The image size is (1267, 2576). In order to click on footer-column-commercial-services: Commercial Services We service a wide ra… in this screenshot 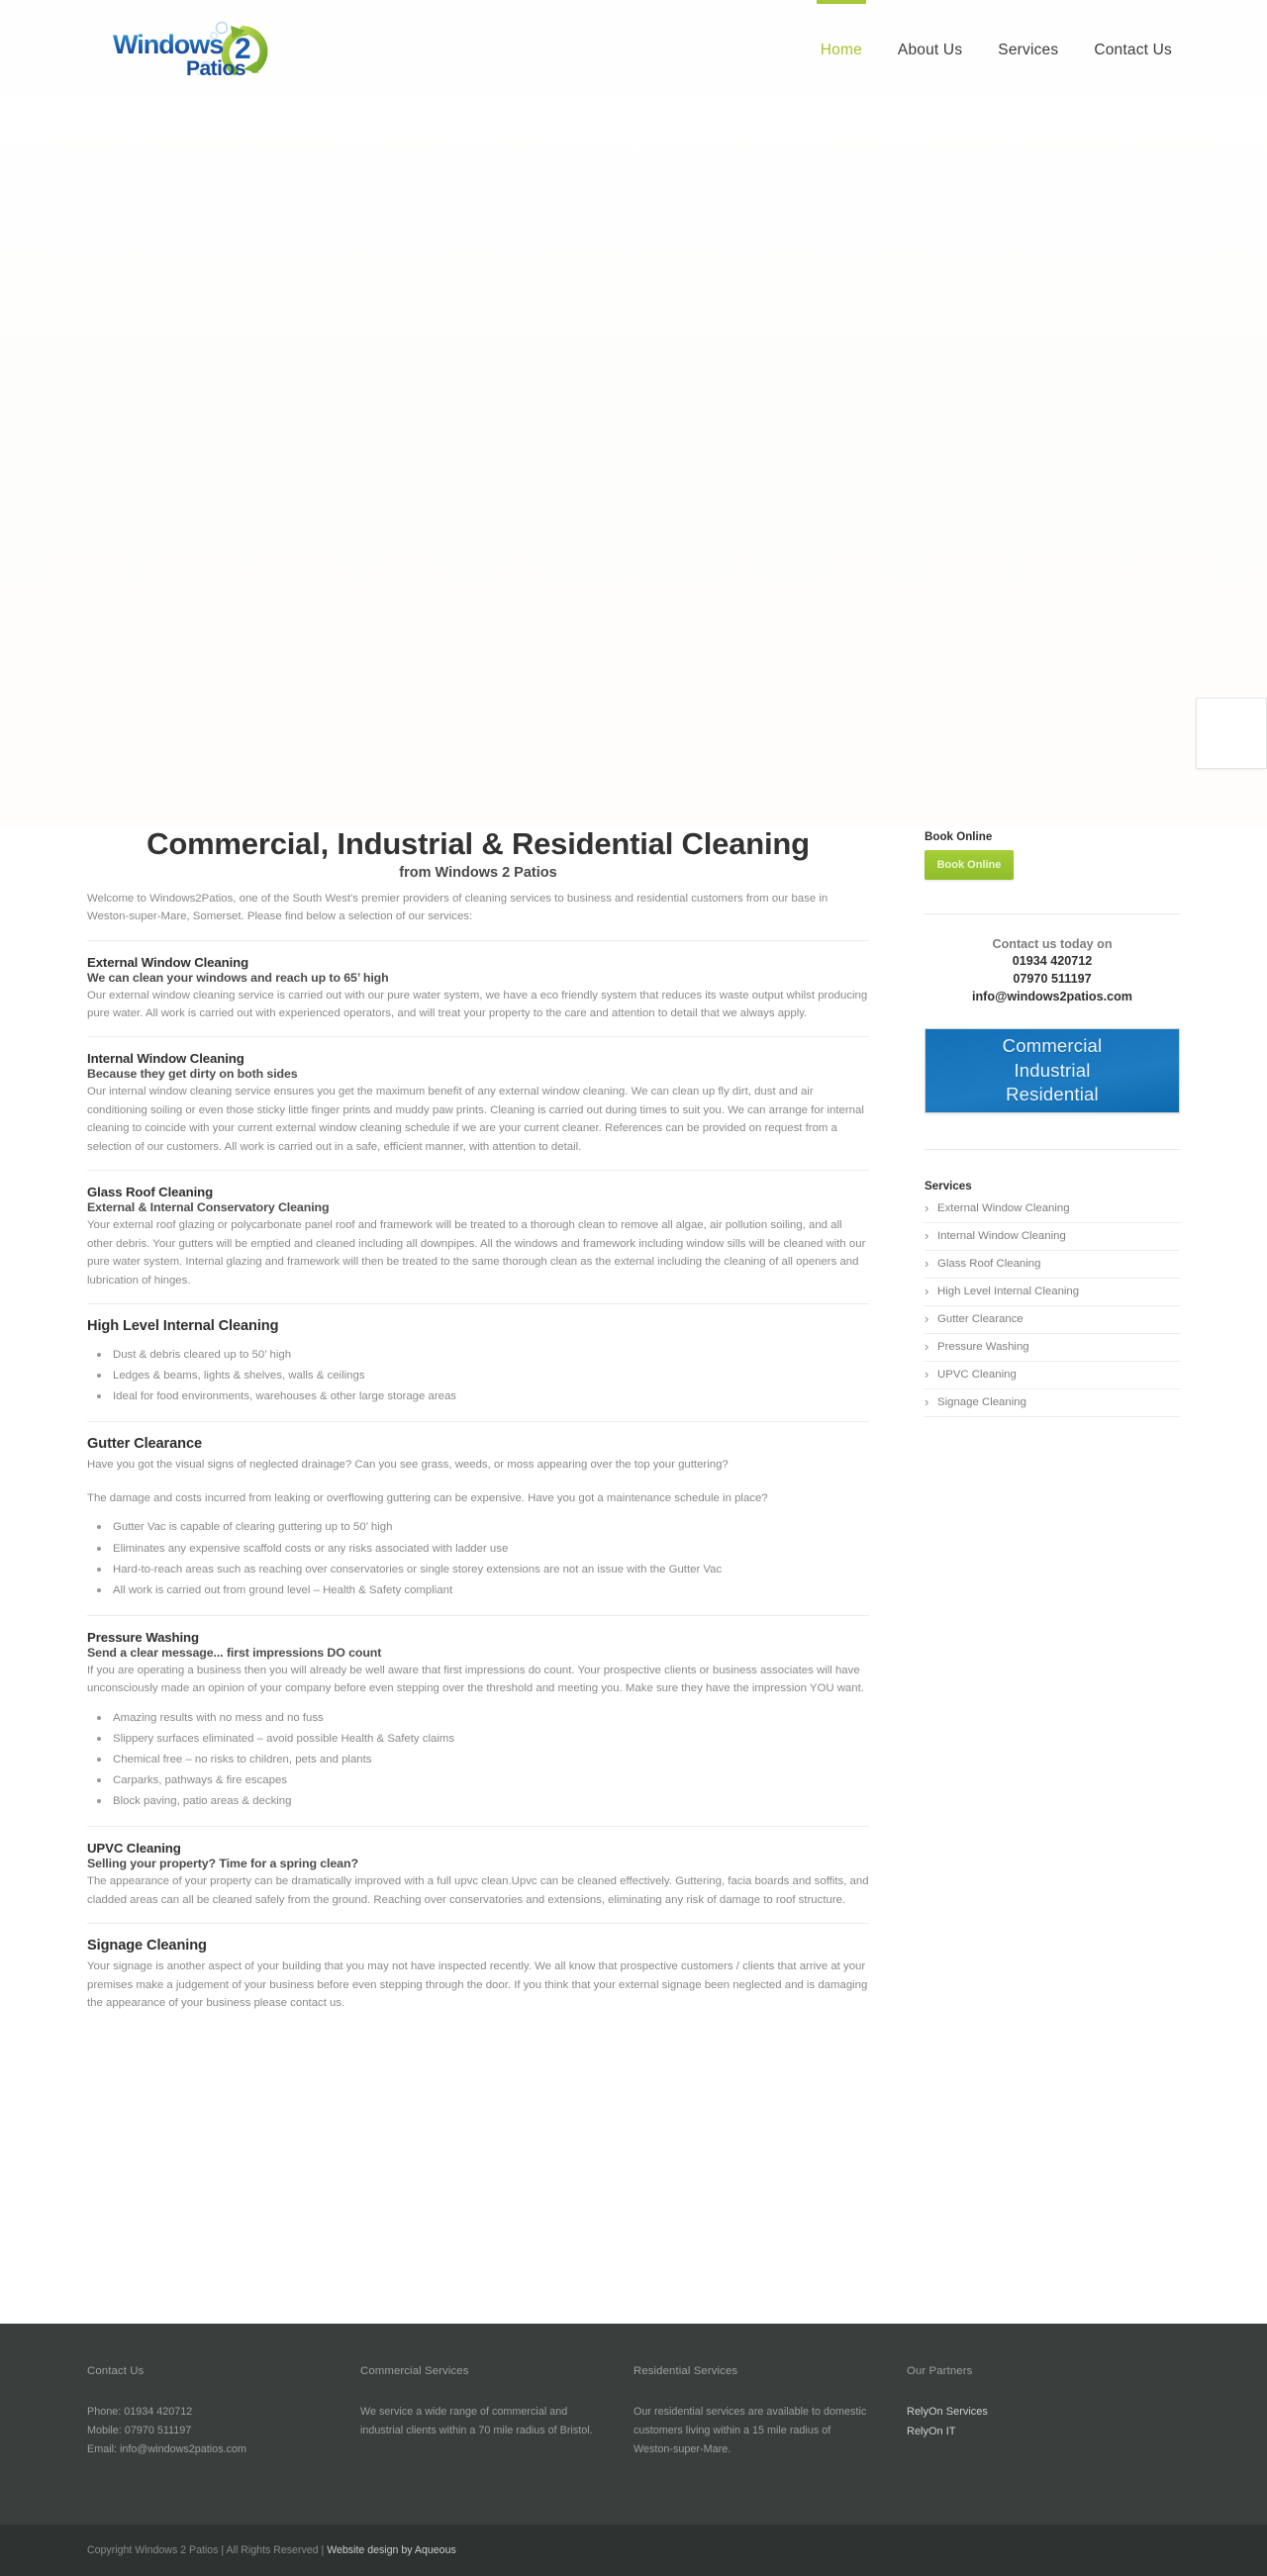, I will do `click(497, 2445)`.